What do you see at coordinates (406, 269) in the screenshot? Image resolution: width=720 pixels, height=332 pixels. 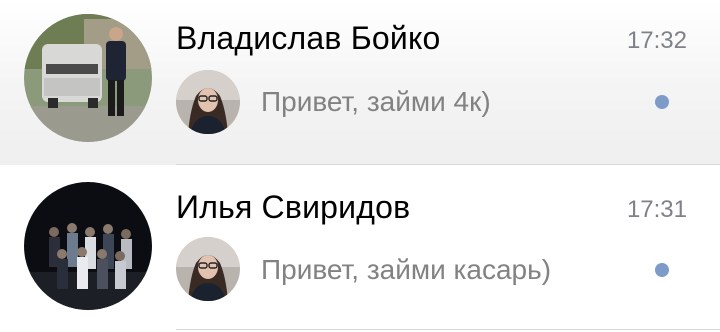 I see `last-message: Привет, займи касарь)` at bounding box center [406, 269].